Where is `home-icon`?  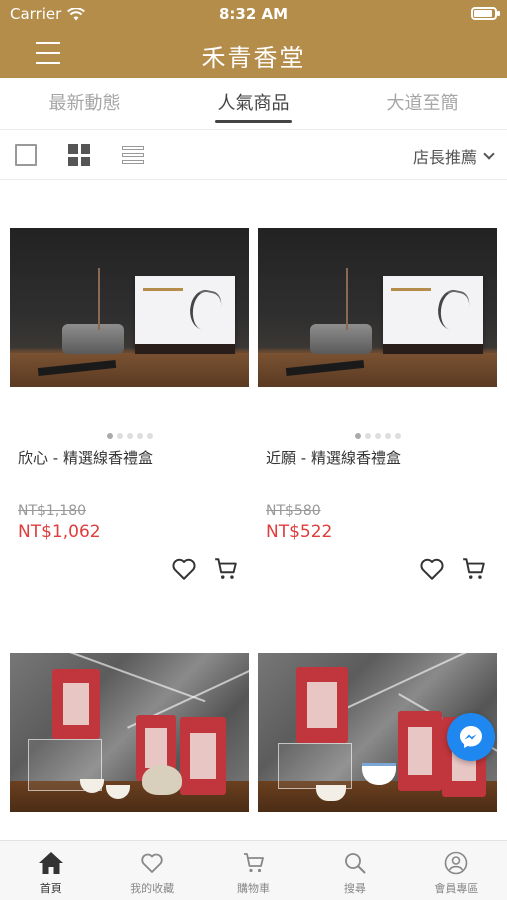 home-icon is located at coordinates (50, 863).